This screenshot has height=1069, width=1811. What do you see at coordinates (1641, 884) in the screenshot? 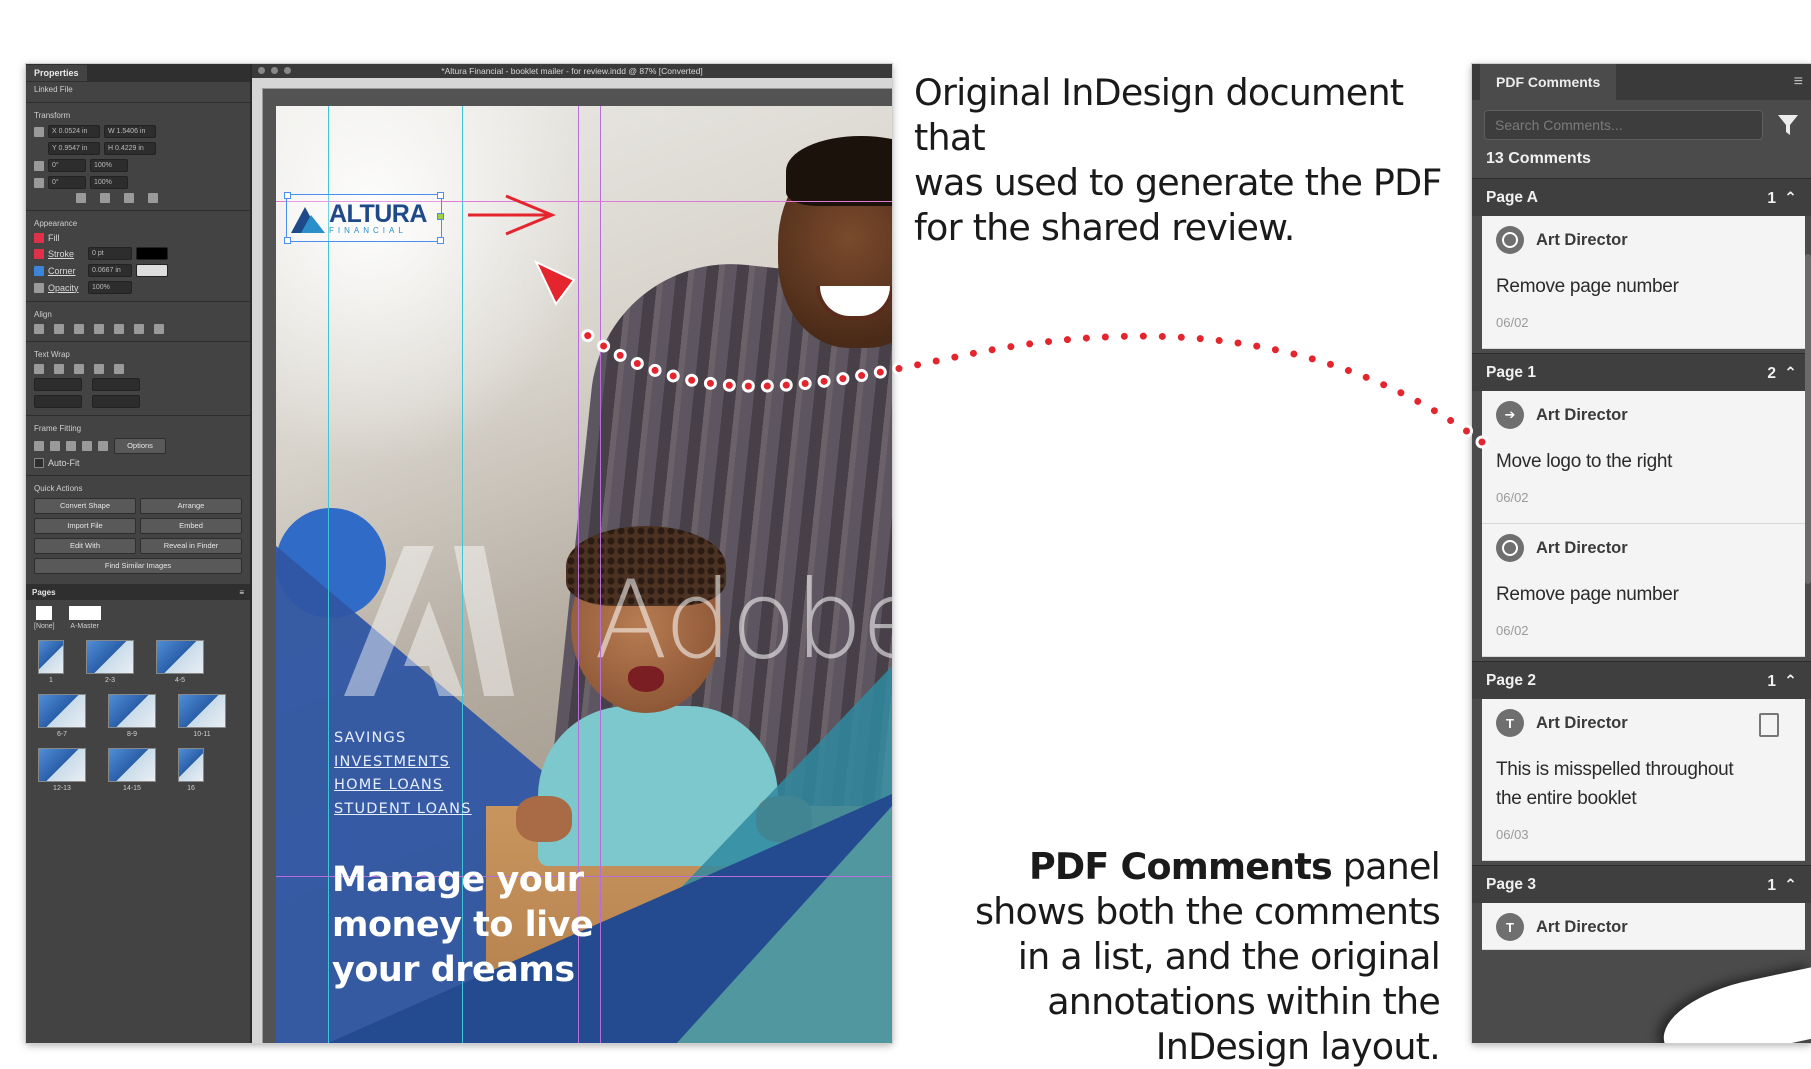
I see `comment-group-header: Page 3 1 ⌃` at bounding box center [1641, 884].